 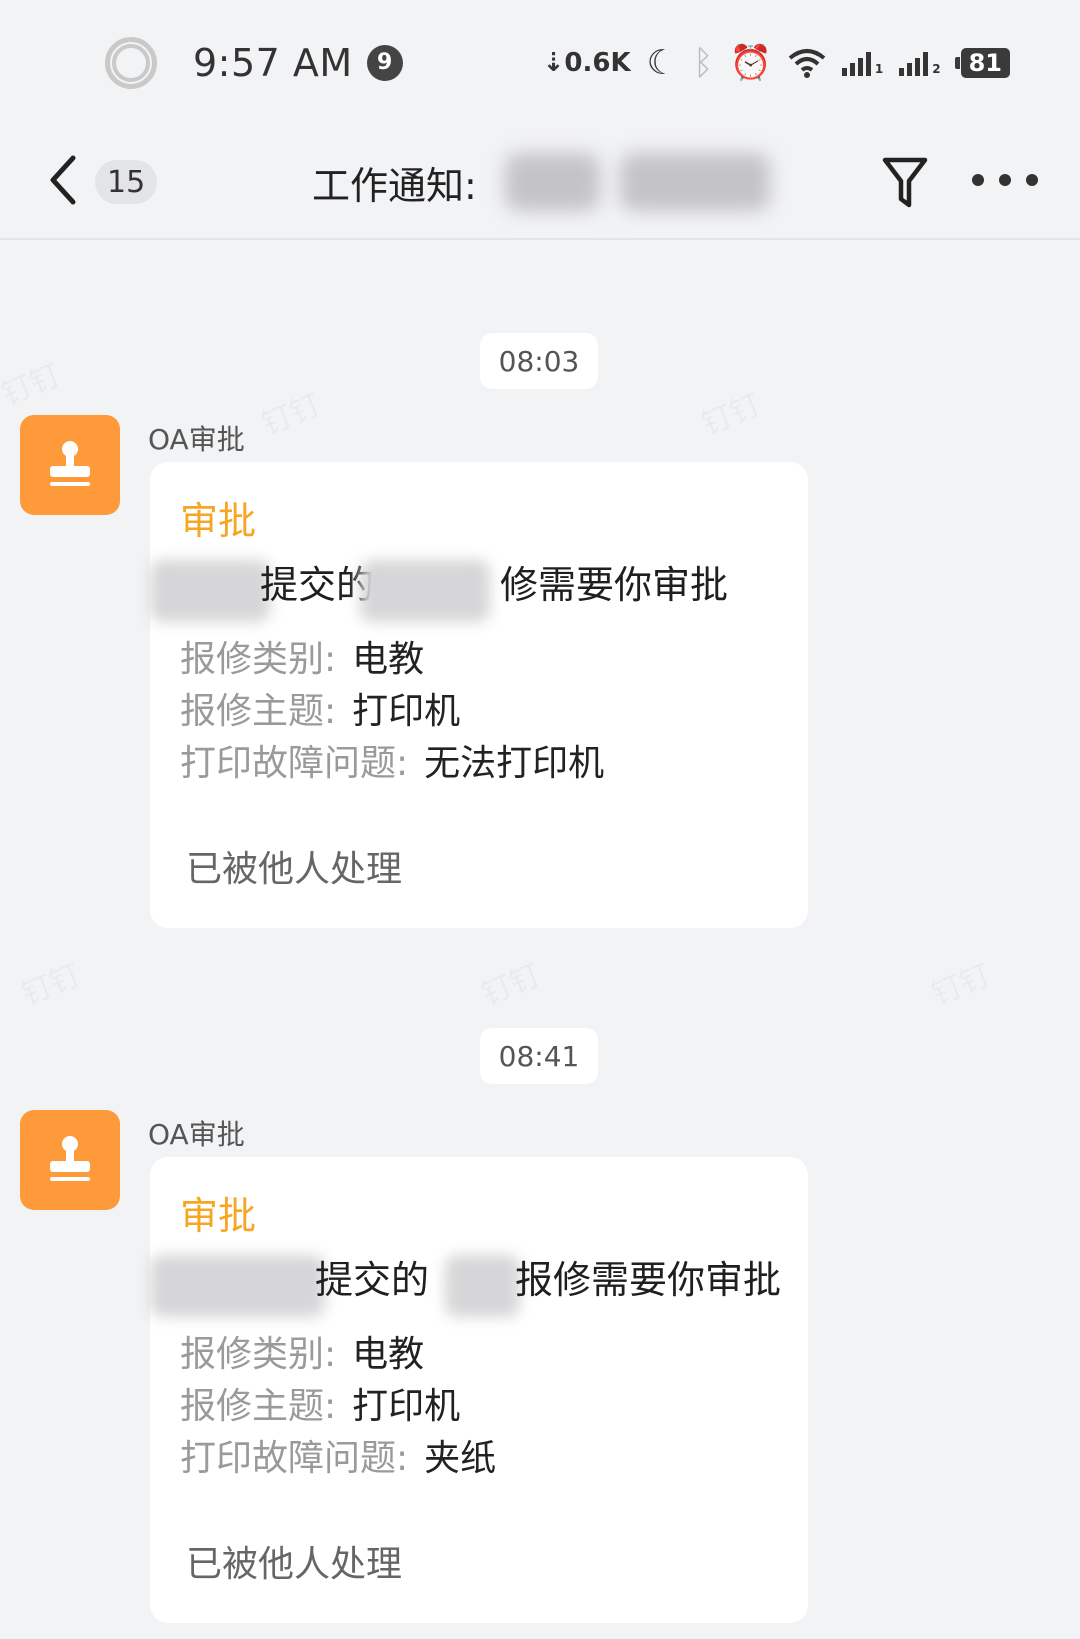 What do you see at coordinates (131, 62) in the screenshot?
I see `assistant-ring-icon` at bounding box center [131, 62].